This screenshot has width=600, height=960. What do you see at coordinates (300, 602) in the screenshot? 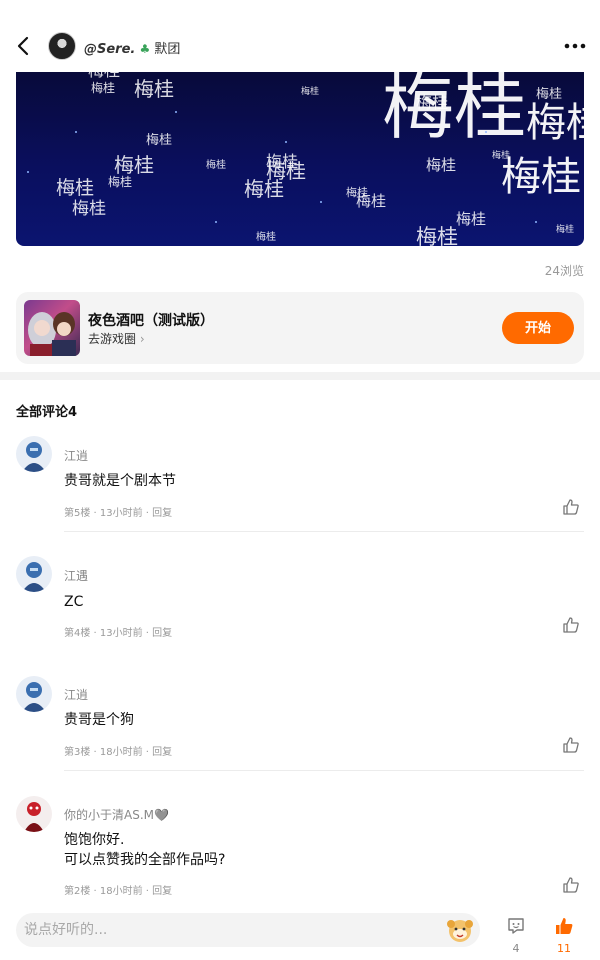
I see `comment-item: 江遇 ZC 第4楼 · 13小时前 · 回复` at bounding box center [300, 602].